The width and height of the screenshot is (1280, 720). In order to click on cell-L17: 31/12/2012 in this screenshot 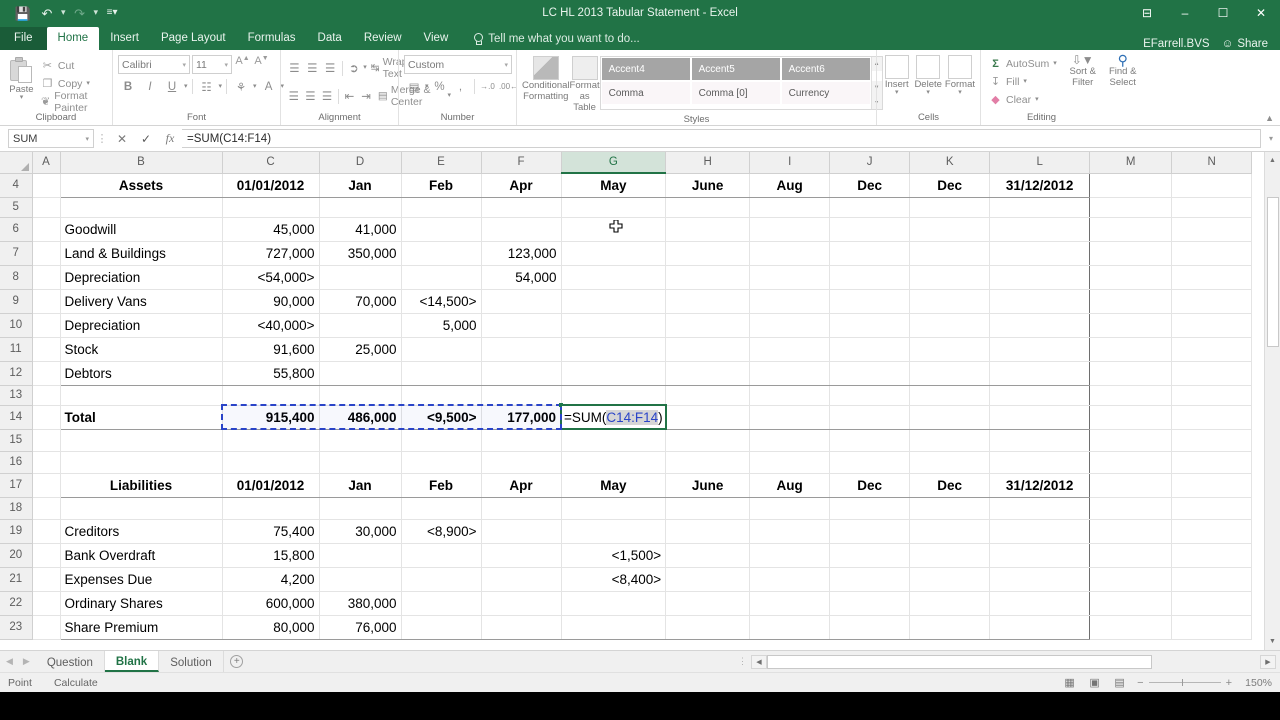, I will do `click(1040, 485)`.